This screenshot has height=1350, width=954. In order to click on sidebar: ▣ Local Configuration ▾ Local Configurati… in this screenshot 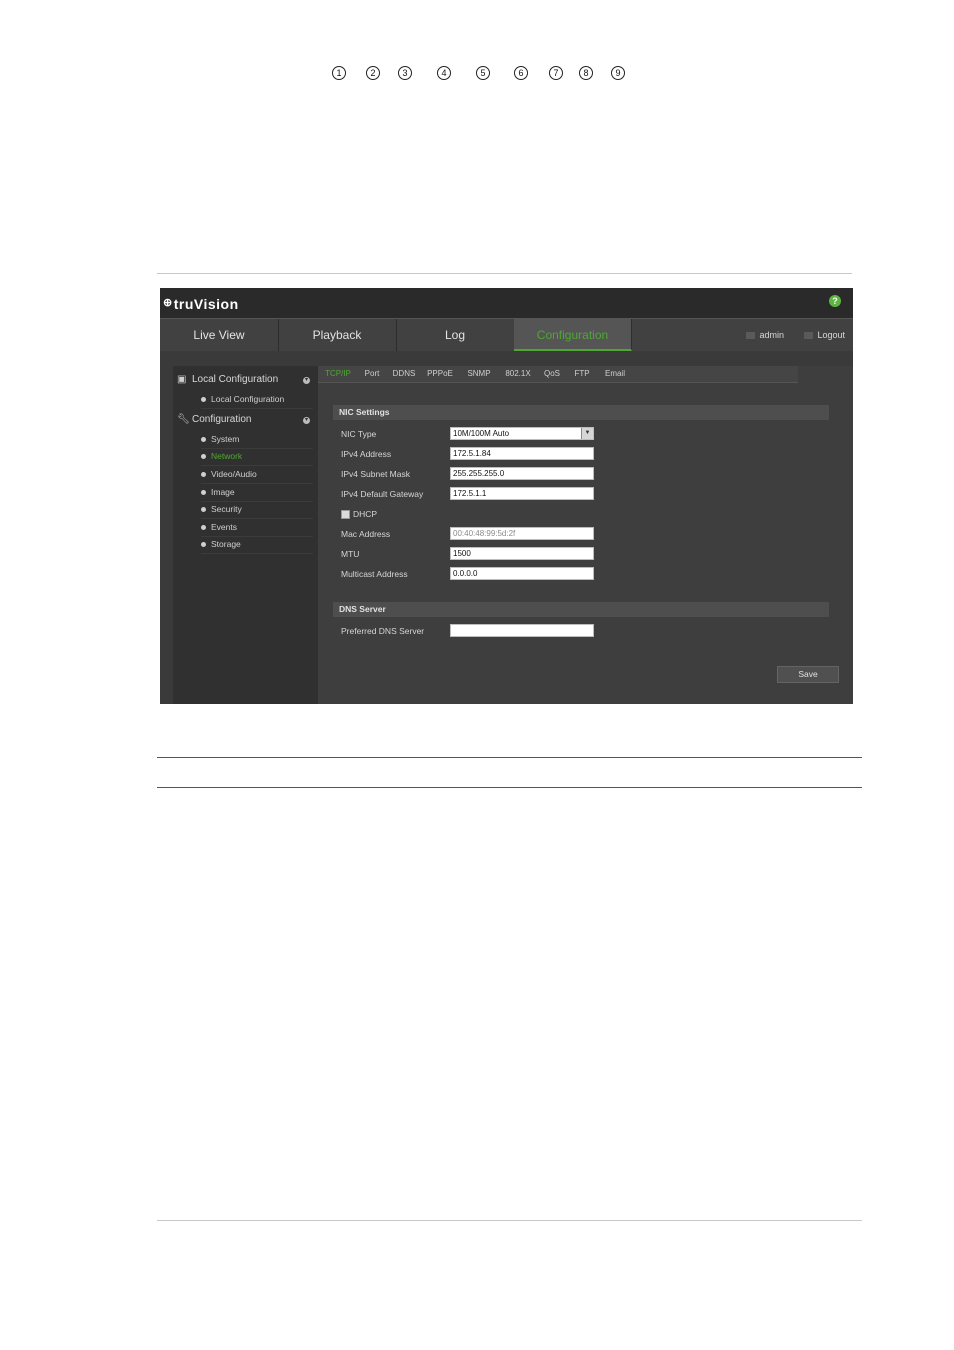, I will do `click(245, 535)`.